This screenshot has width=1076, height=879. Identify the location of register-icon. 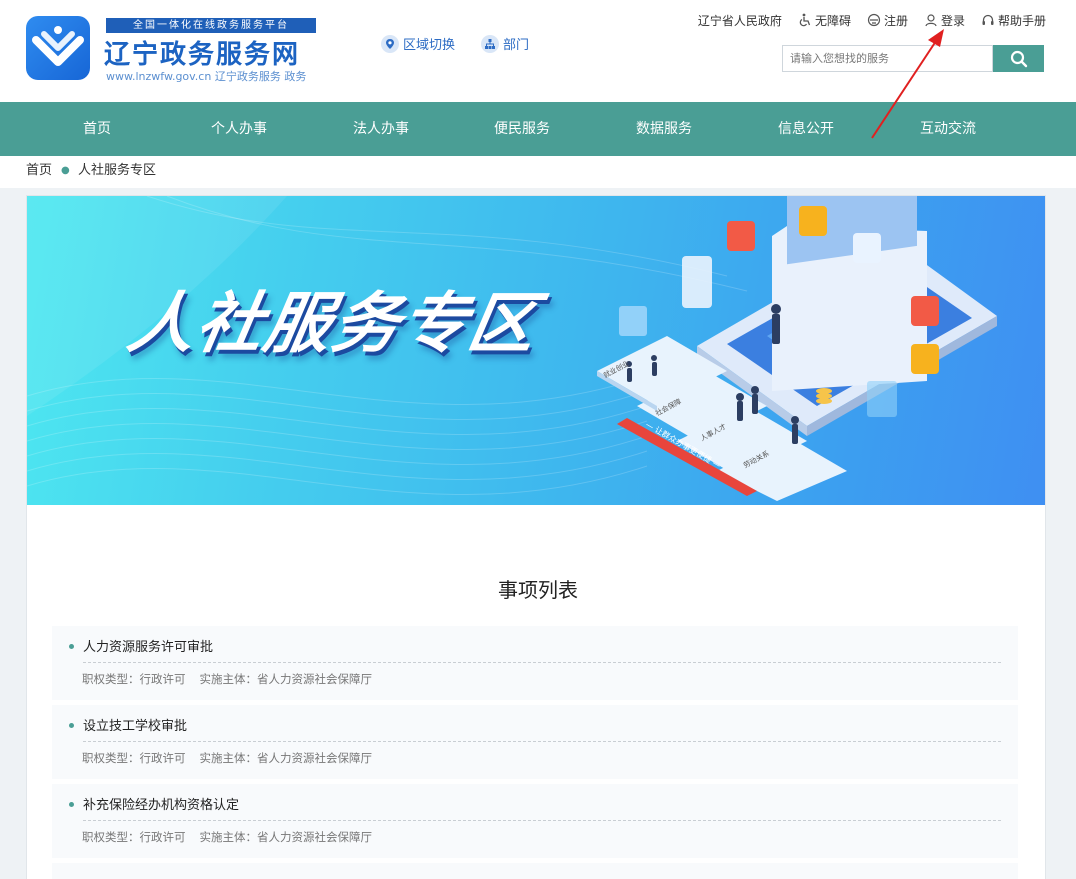
(874, 20).